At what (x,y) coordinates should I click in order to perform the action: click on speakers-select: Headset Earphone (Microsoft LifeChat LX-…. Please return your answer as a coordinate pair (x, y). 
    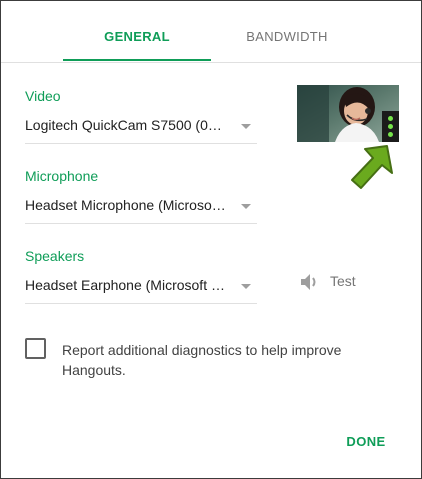
    Looking at the image, I should click on (141, 287).